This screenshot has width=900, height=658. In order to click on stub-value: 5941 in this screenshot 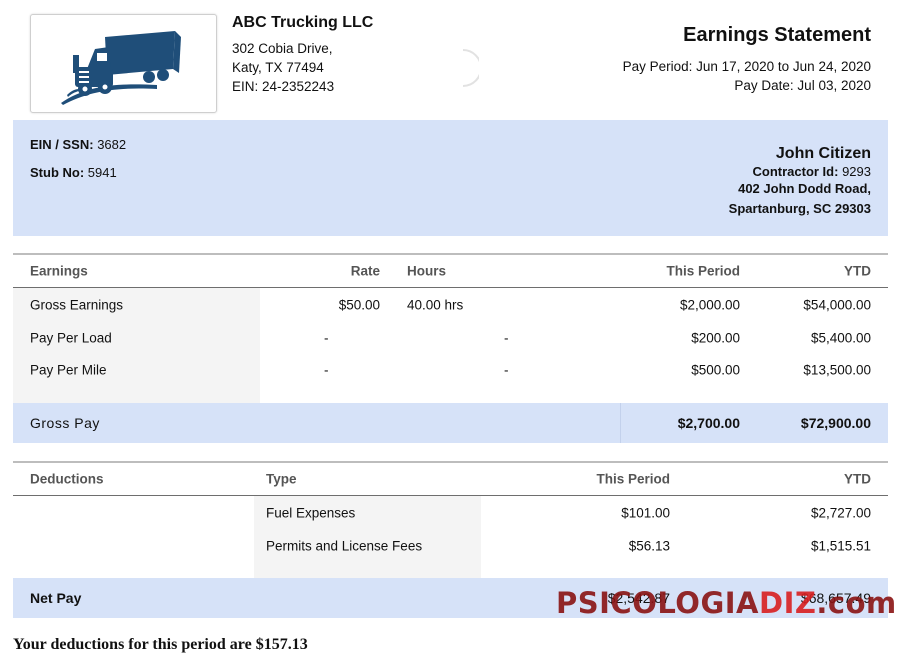, I will do `click(102, 172)`.